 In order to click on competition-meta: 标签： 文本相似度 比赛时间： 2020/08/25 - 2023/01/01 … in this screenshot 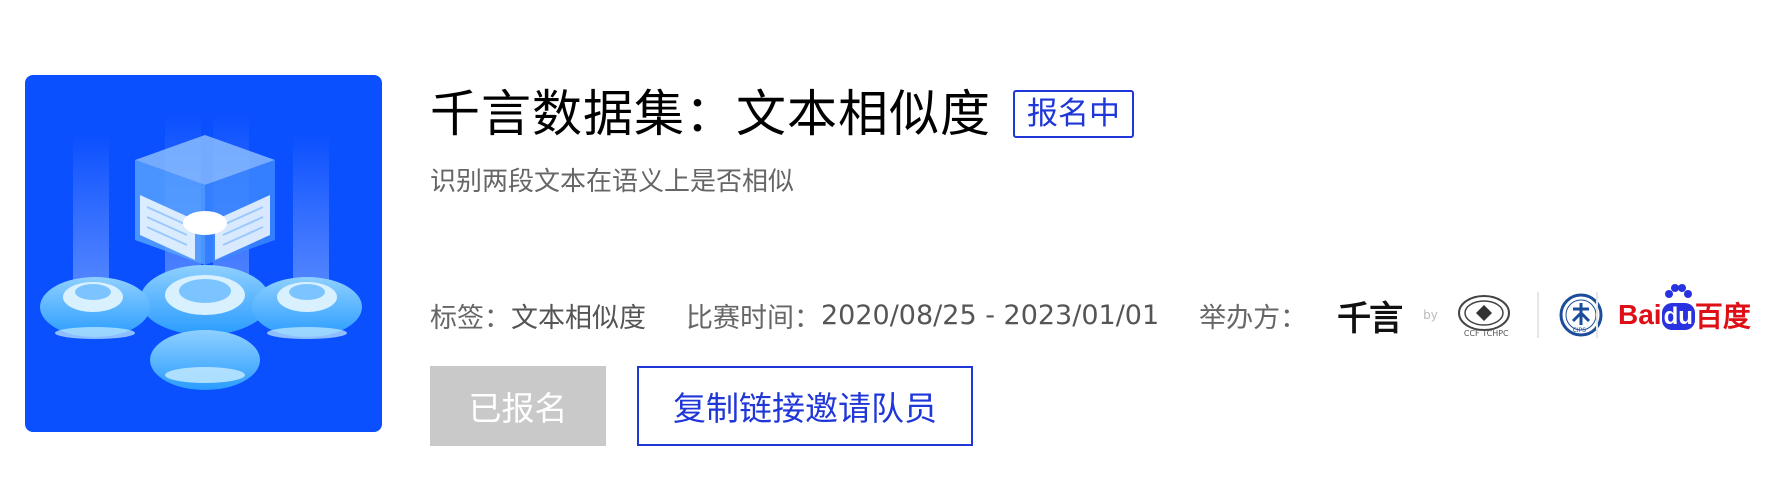, I will do `click(1090, 312)`.